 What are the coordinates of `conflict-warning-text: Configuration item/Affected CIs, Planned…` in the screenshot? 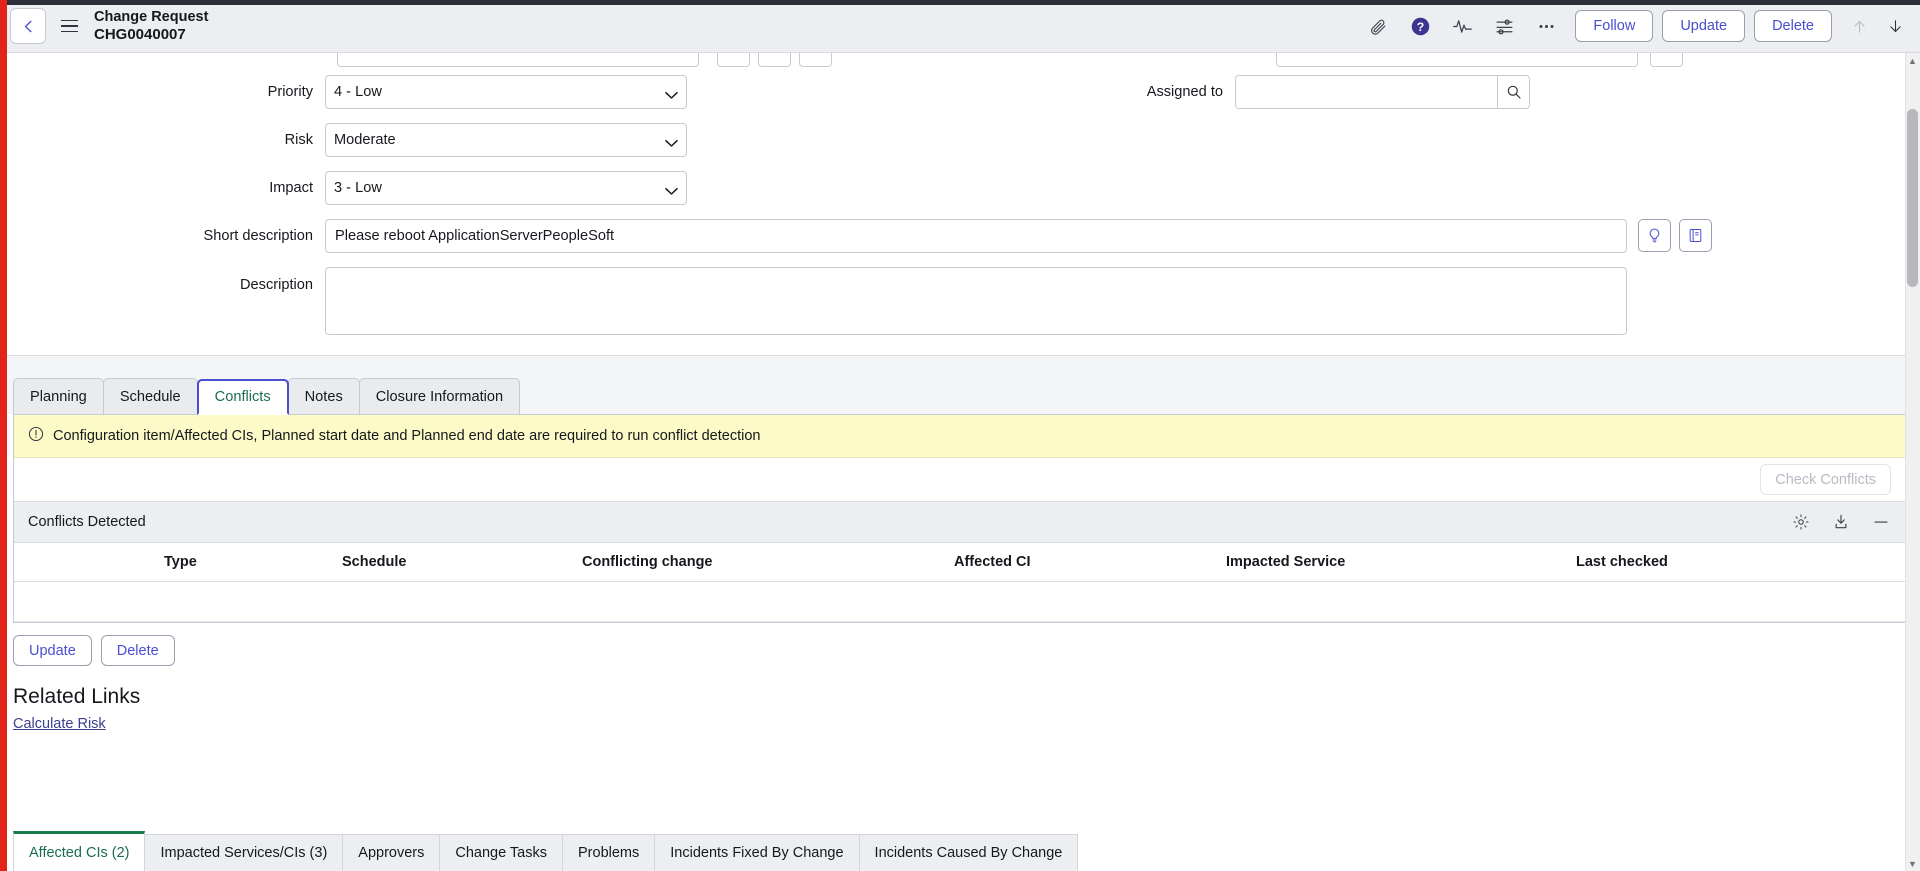 It's located at (407, 436).